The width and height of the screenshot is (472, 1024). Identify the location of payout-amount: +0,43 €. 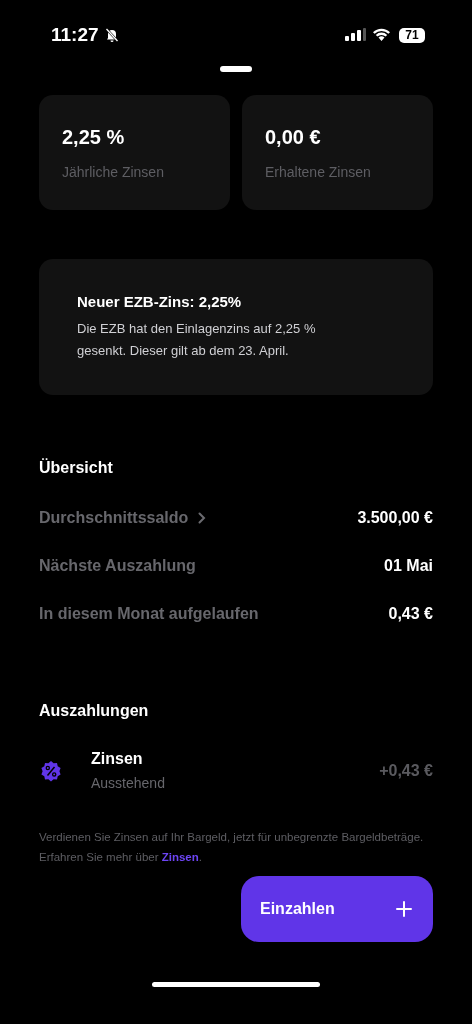
(406, 770).